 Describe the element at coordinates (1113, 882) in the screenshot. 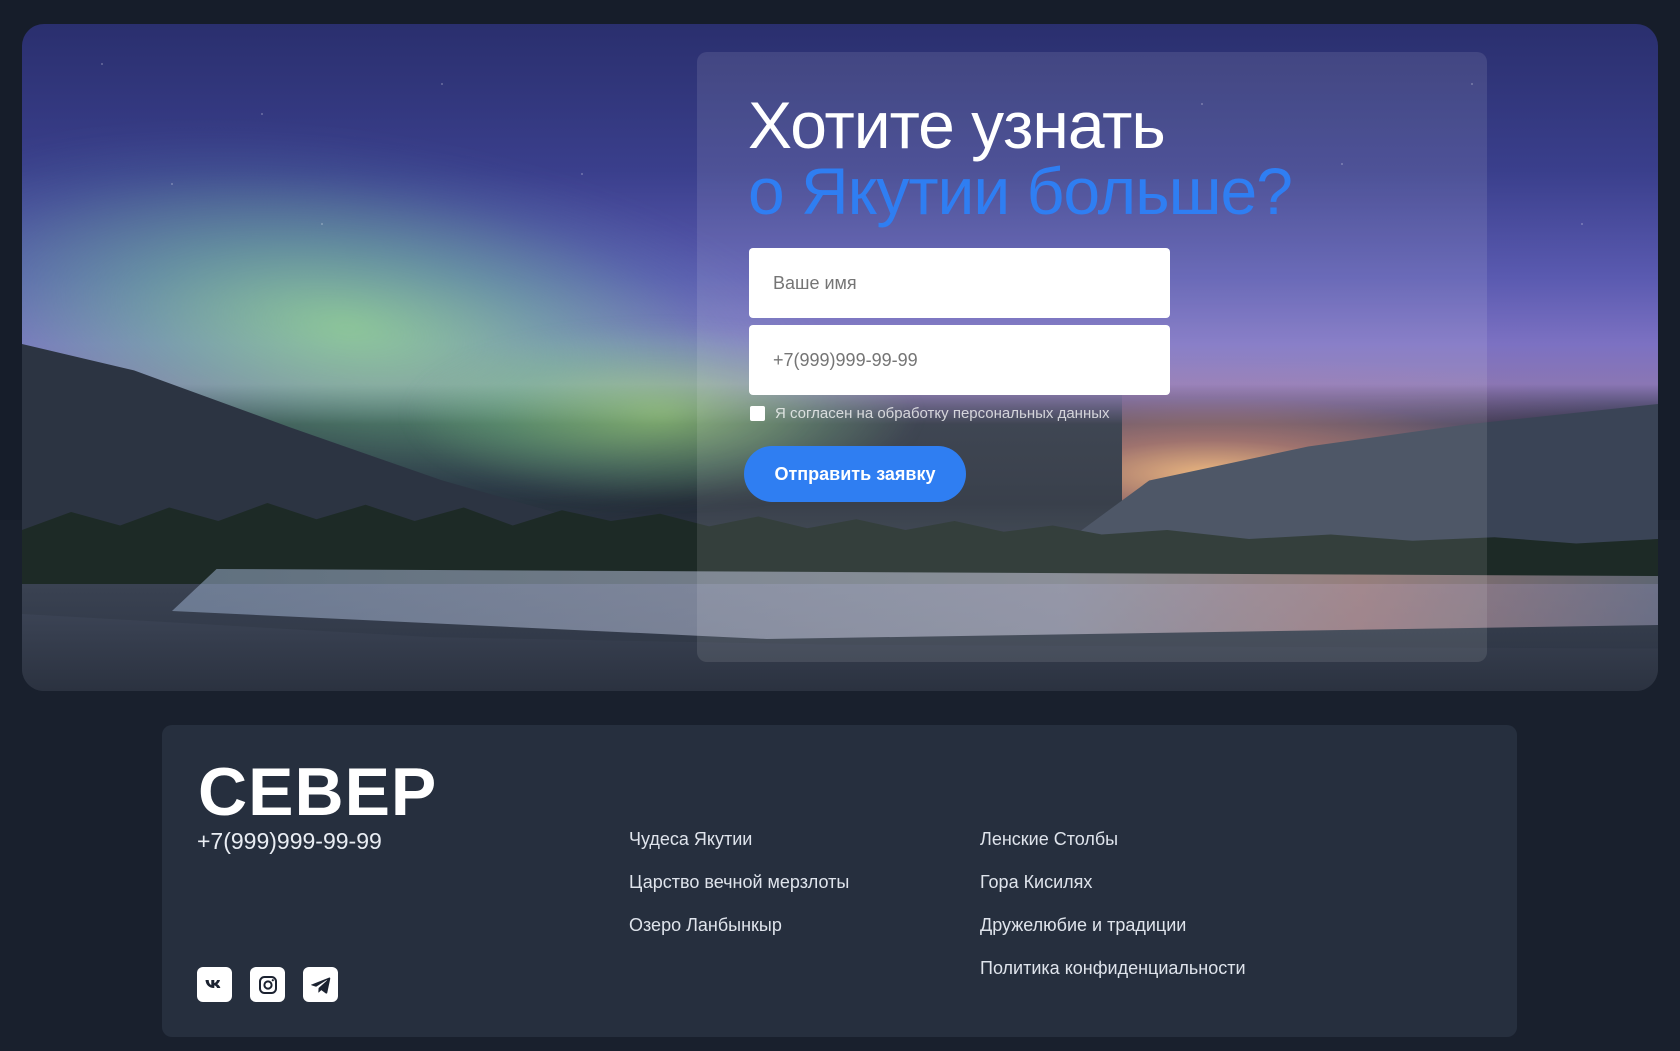

I see `footer-link: Гора Кисилях` at that location.